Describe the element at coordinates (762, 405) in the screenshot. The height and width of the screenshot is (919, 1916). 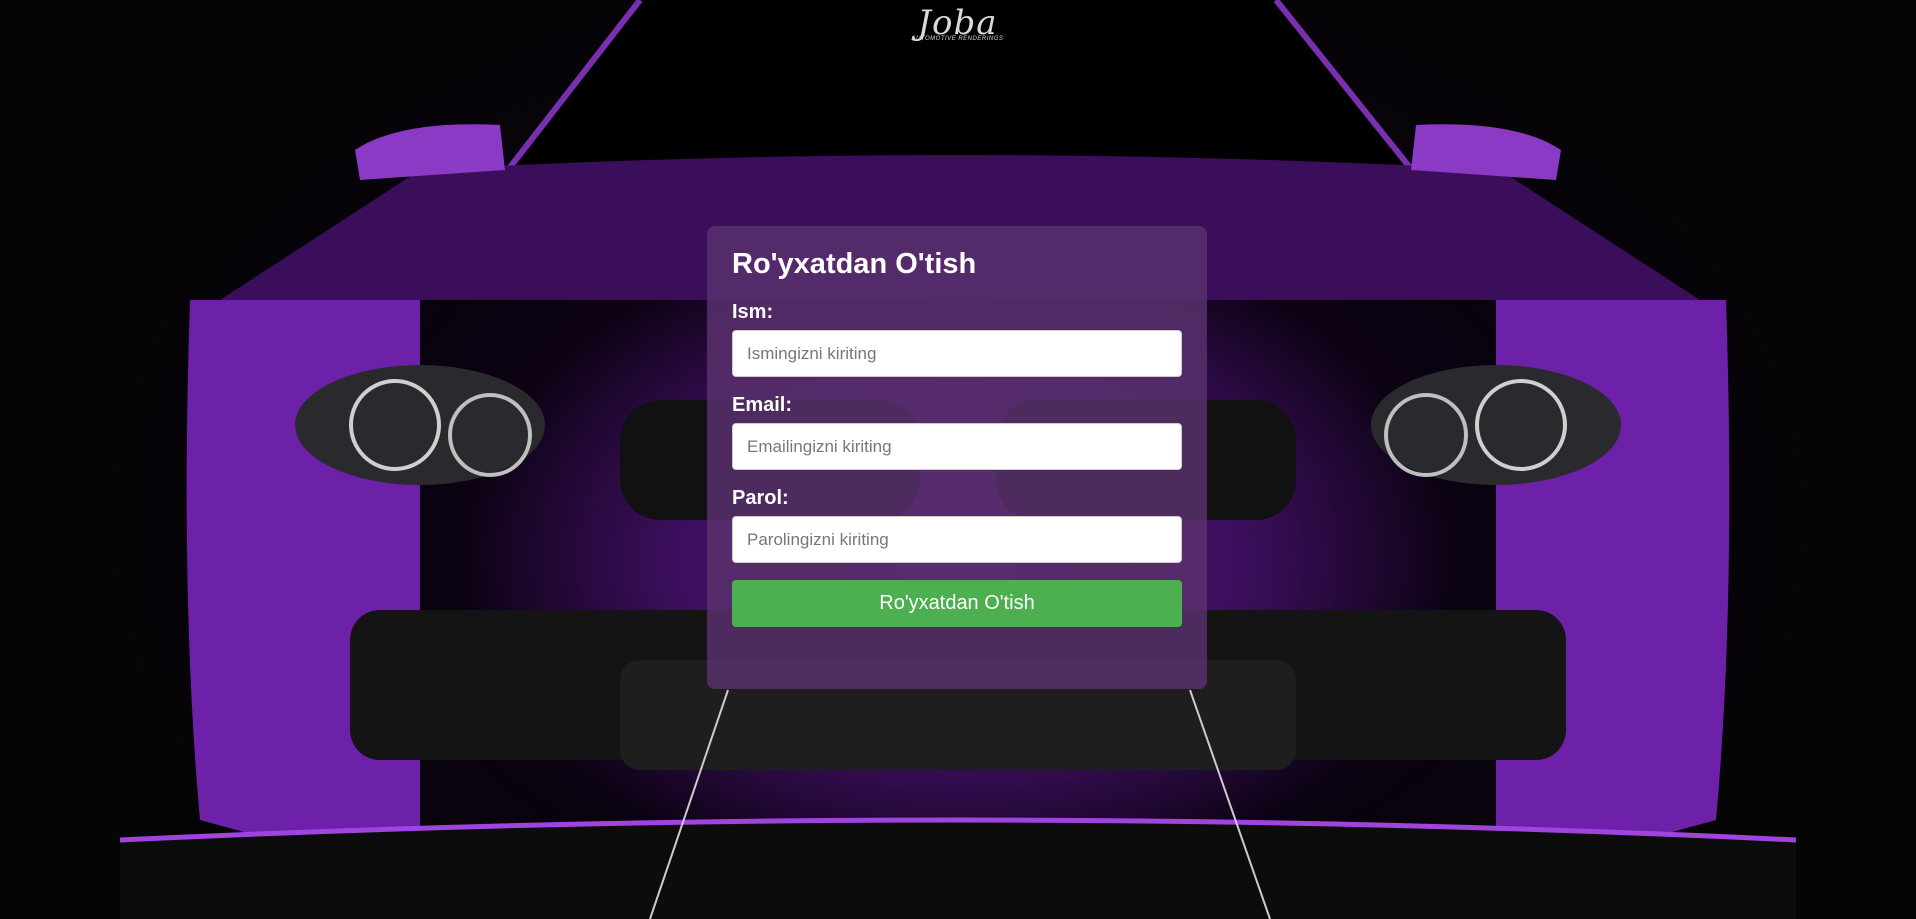
I see `email-label: Email:` at that location.